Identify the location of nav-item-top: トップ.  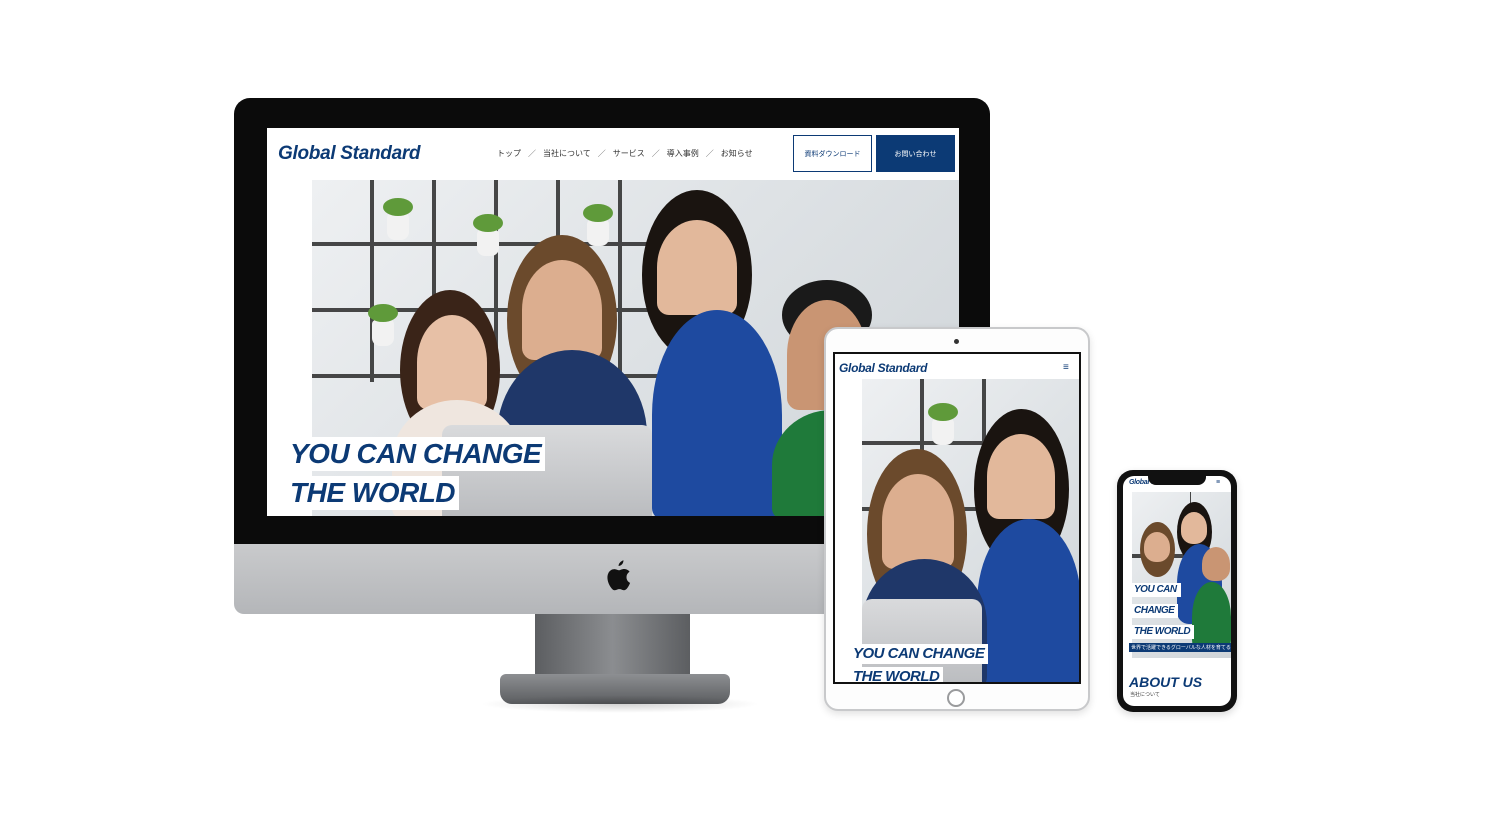
(509, 153).